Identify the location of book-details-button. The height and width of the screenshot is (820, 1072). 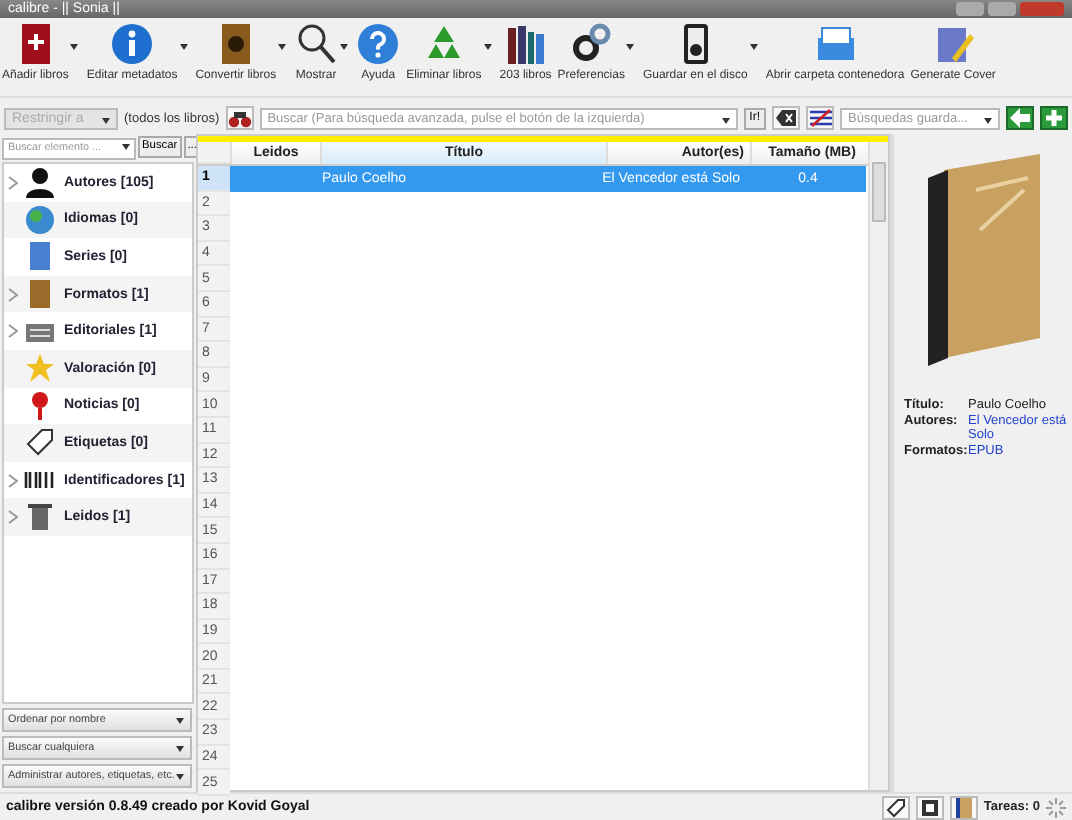
(963, 807).